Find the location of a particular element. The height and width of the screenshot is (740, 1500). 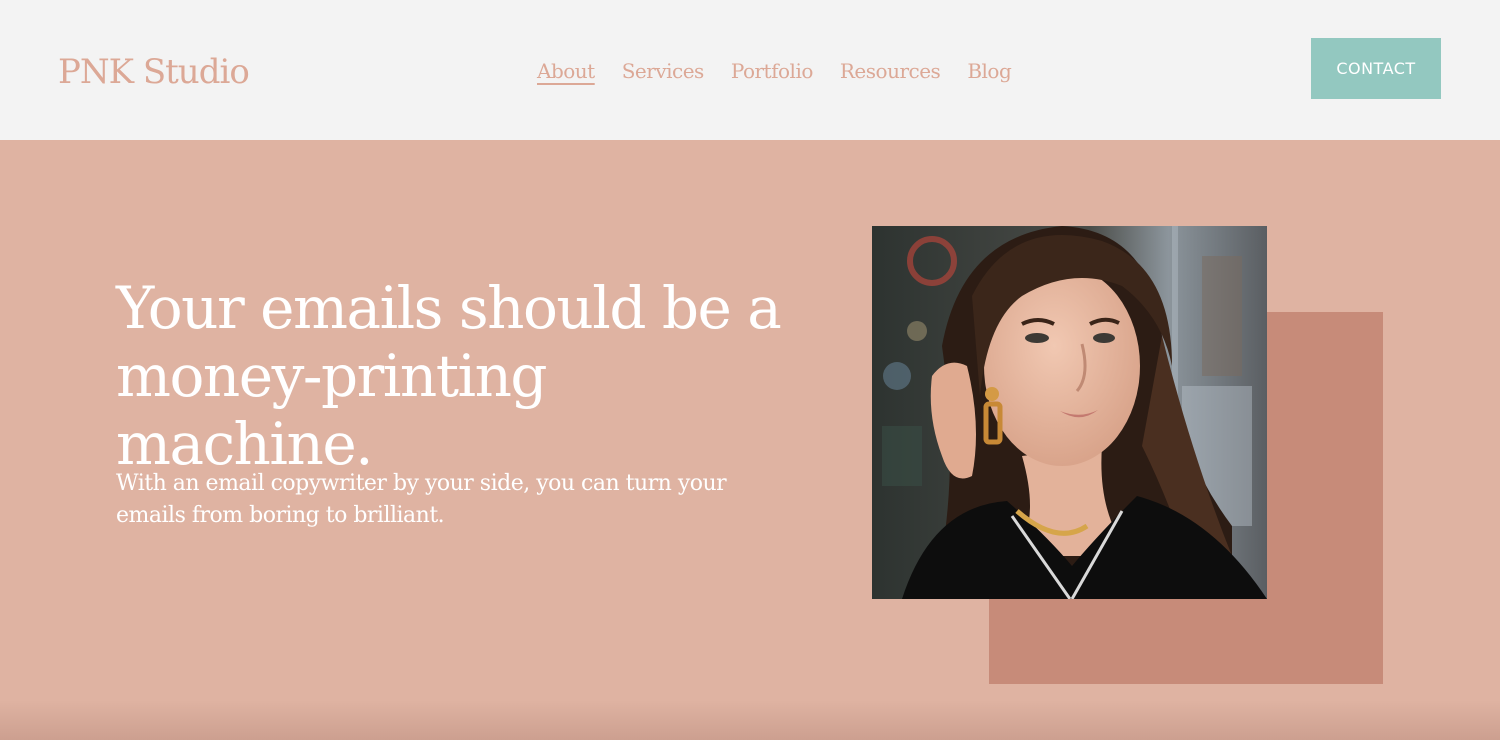

hero-title-line-2: money-printing machine. is located at coordinates (332, 410).